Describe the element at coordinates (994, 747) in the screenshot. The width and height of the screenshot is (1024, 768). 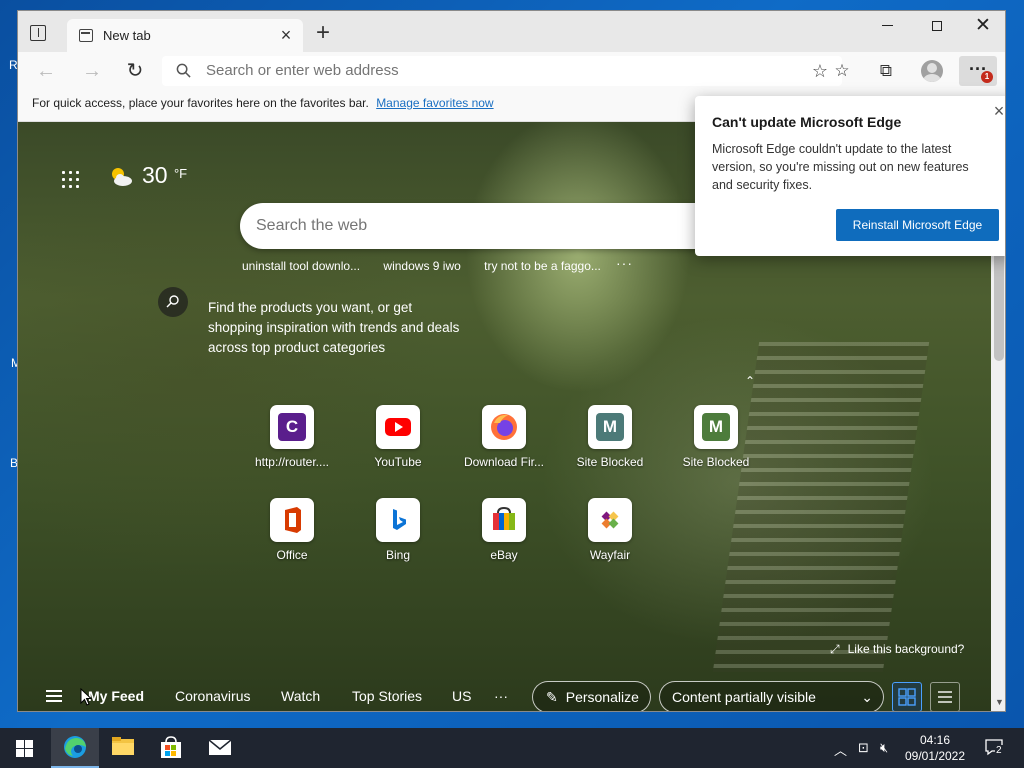
I see `notification-center-icon: 2` at that location.